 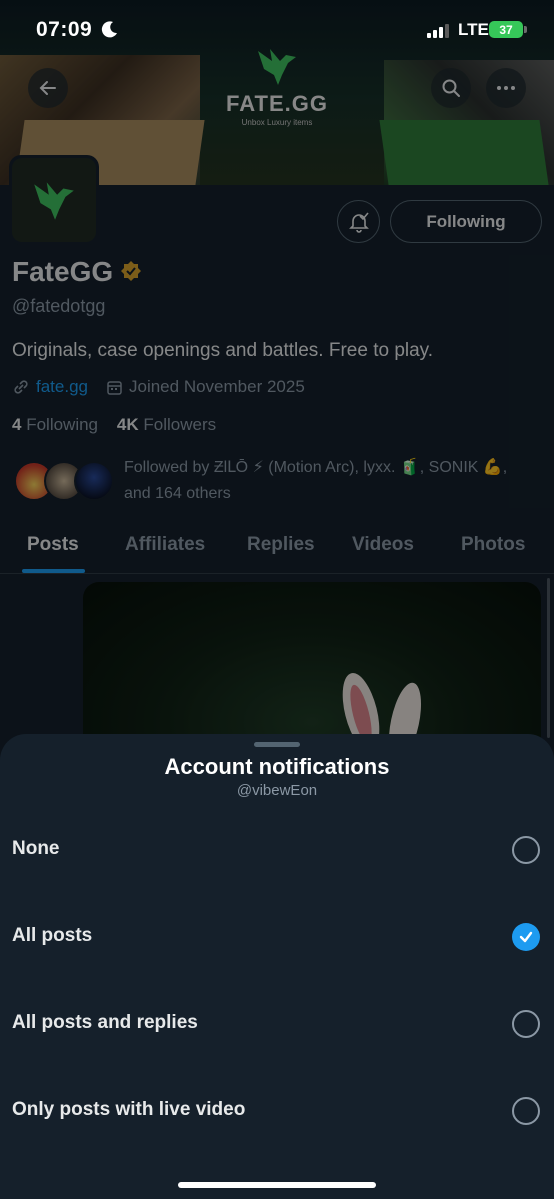 I want to click on moon-icon, so click(x=109, y=29).